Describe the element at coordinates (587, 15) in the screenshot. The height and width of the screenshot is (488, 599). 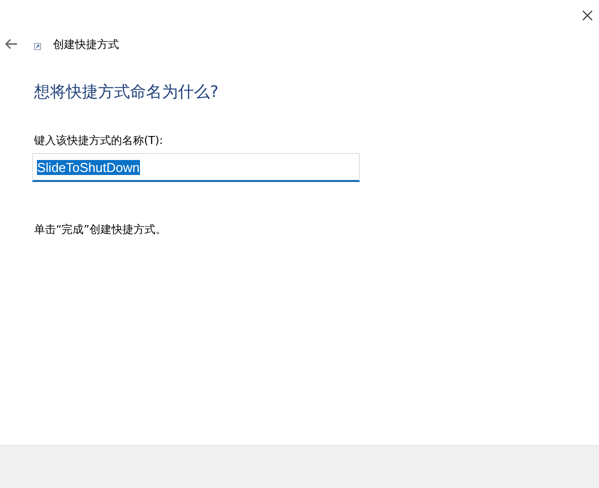
I see `close-icon` at that location.